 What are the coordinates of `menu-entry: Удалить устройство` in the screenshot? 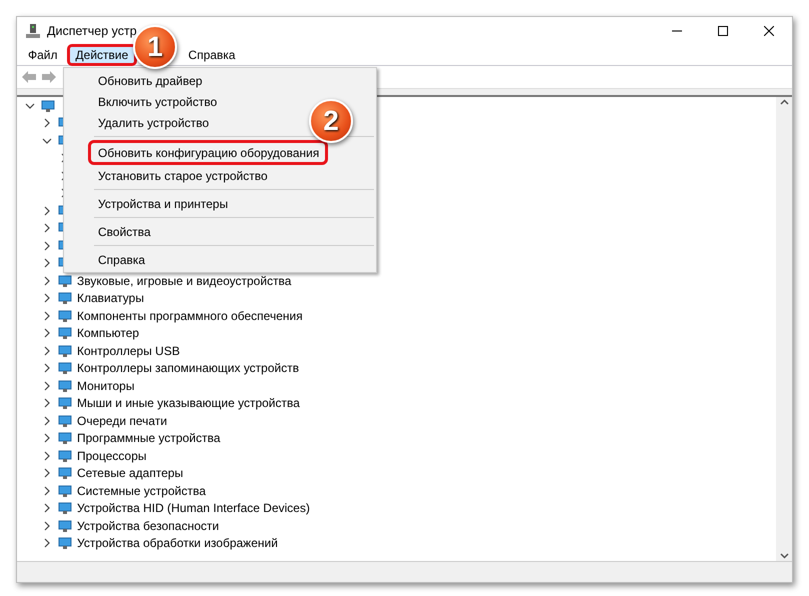 It's located at (153, 122).